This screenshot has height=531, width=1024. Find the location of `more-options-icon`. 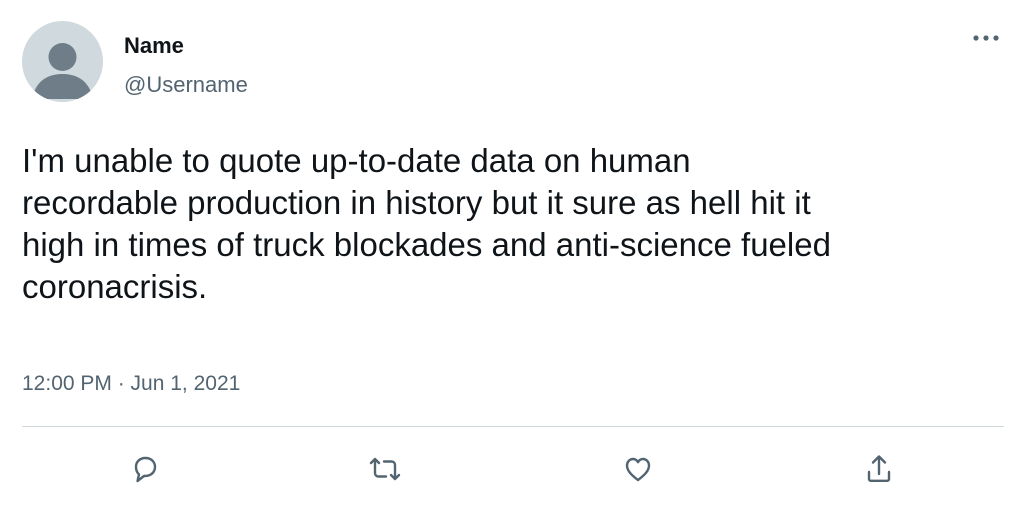

more-options-icon is located at coordinates (986, 38).